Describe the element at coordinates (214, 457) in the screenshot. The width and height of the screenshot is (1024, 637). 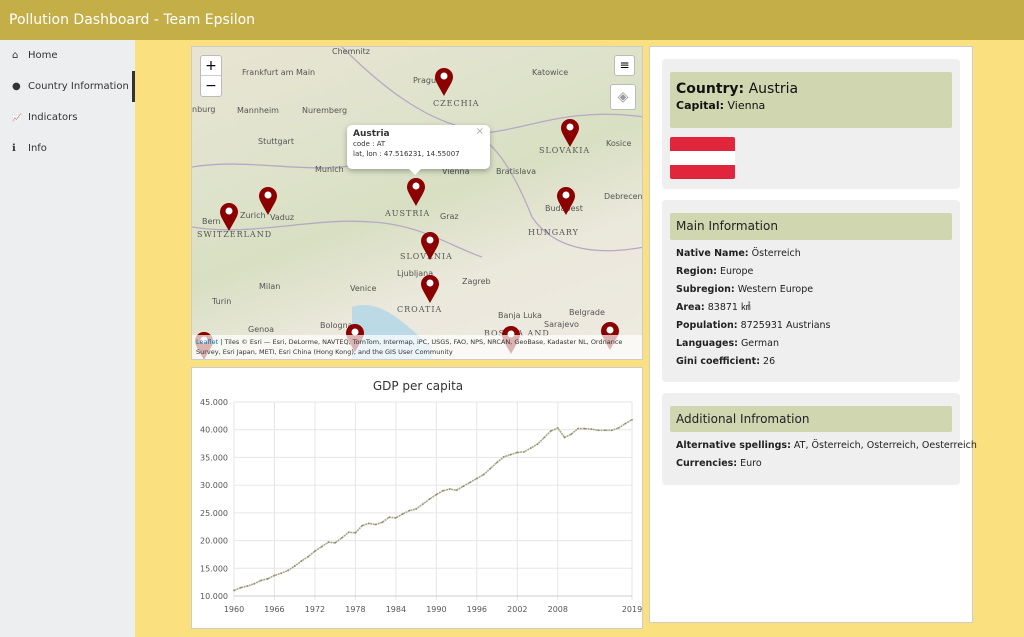
I see `y-tick-label: 35.000` at that location.